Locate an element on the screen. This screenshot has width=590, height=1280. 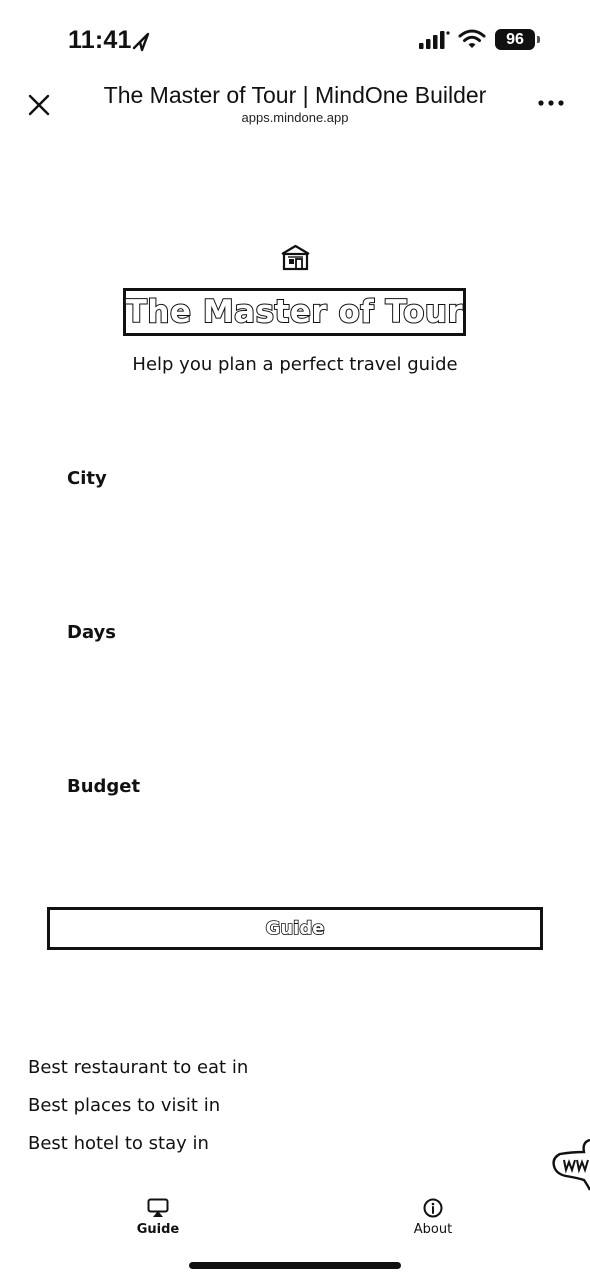
tab-about-label: About is located at coordinates (433, 1229).